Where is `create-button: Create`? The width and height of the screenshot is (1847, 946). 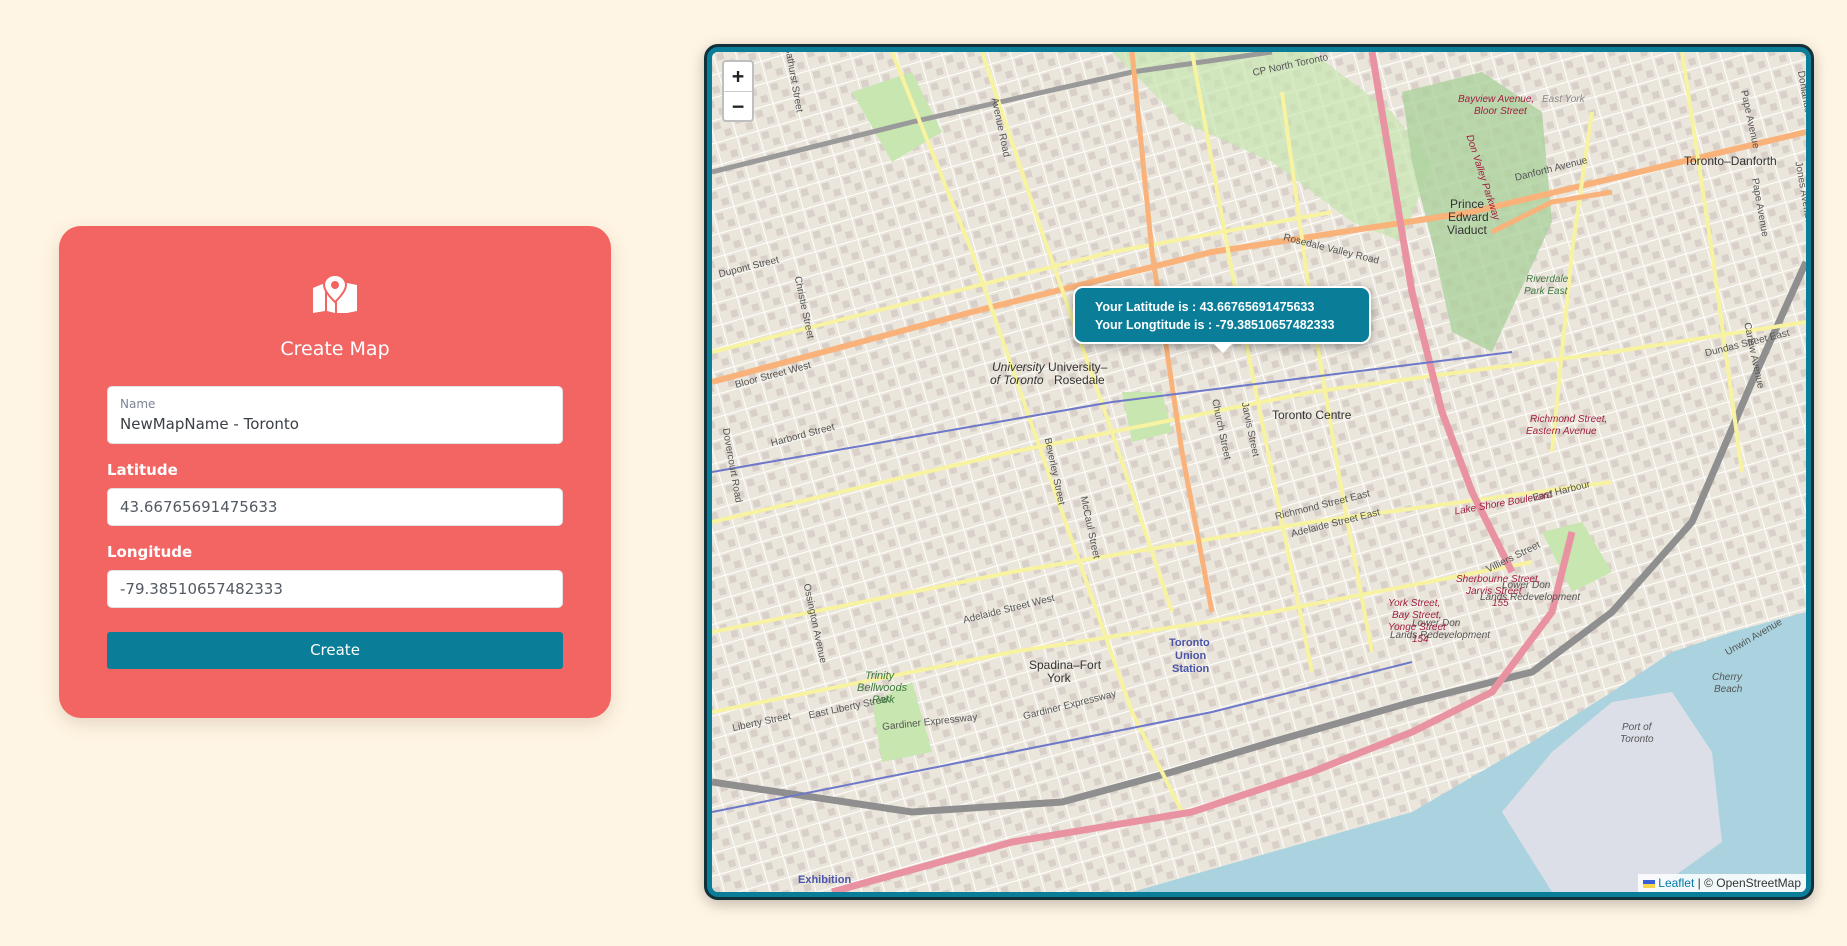
create-button: Create is located at coordinates (335, 650).